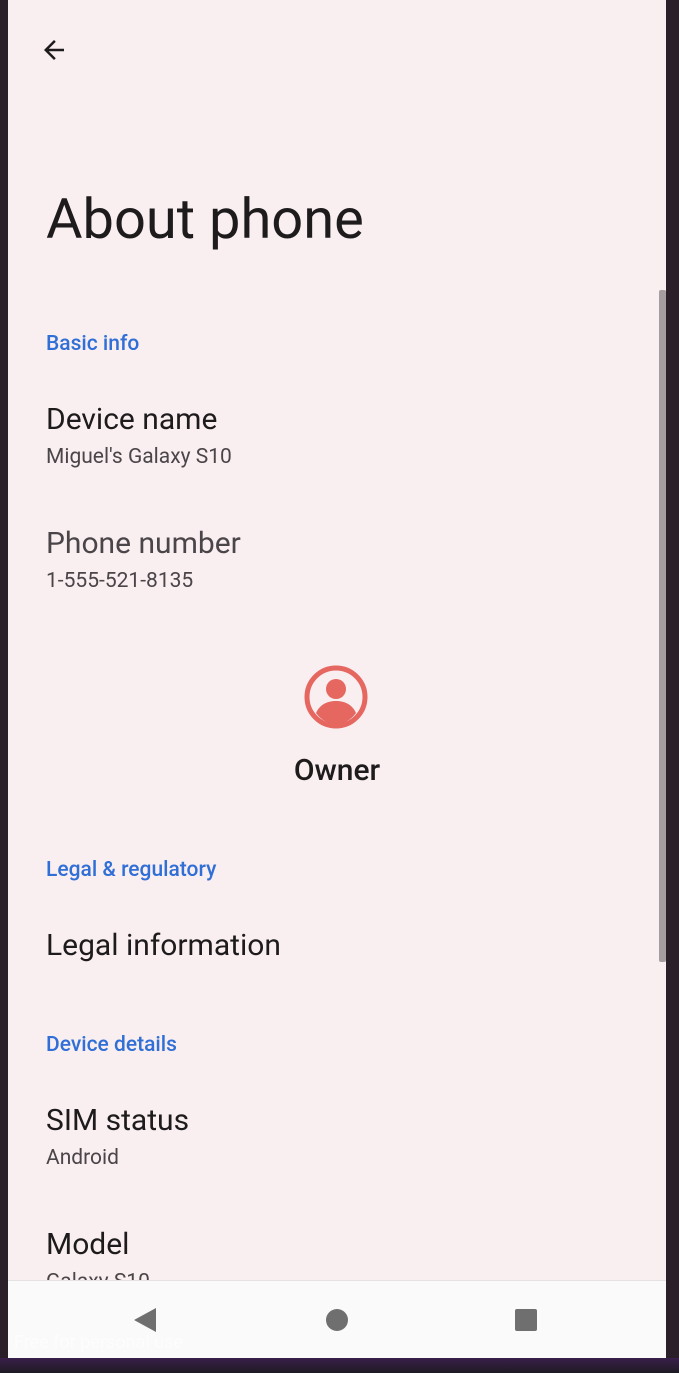 Image resolution: width=679 pixels, height=1373 pixels. I want to click on pref-sim-status: SIM status Android, so click(333, 1137).